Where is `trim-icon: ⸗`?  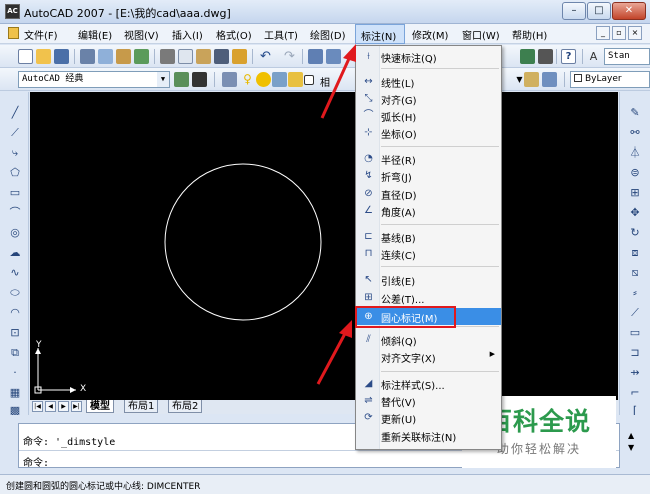
trim-icon: ⸗ is located at coordinates (635, 293).